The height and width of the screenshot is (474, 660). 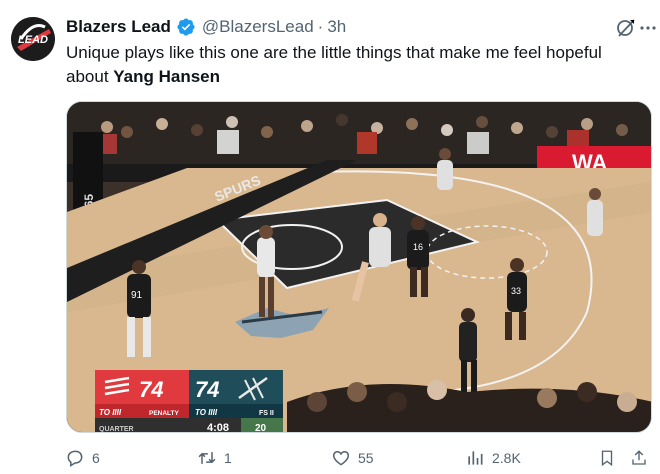 What do you see at coordinates (336, 27) in the screenshot?
I see `timestamp: 3h` at bounding box center [336, 27].